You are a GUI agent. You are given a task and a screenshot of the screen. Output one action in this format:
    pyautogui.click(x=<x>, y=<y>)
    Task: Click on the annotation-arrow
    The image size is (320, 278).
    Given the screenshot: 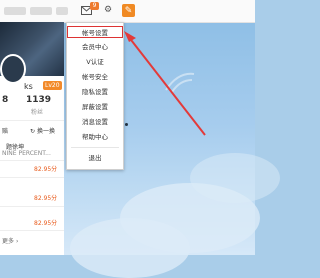 What is the action you would take?
    pyautogui.click(x=165, y=83)
    